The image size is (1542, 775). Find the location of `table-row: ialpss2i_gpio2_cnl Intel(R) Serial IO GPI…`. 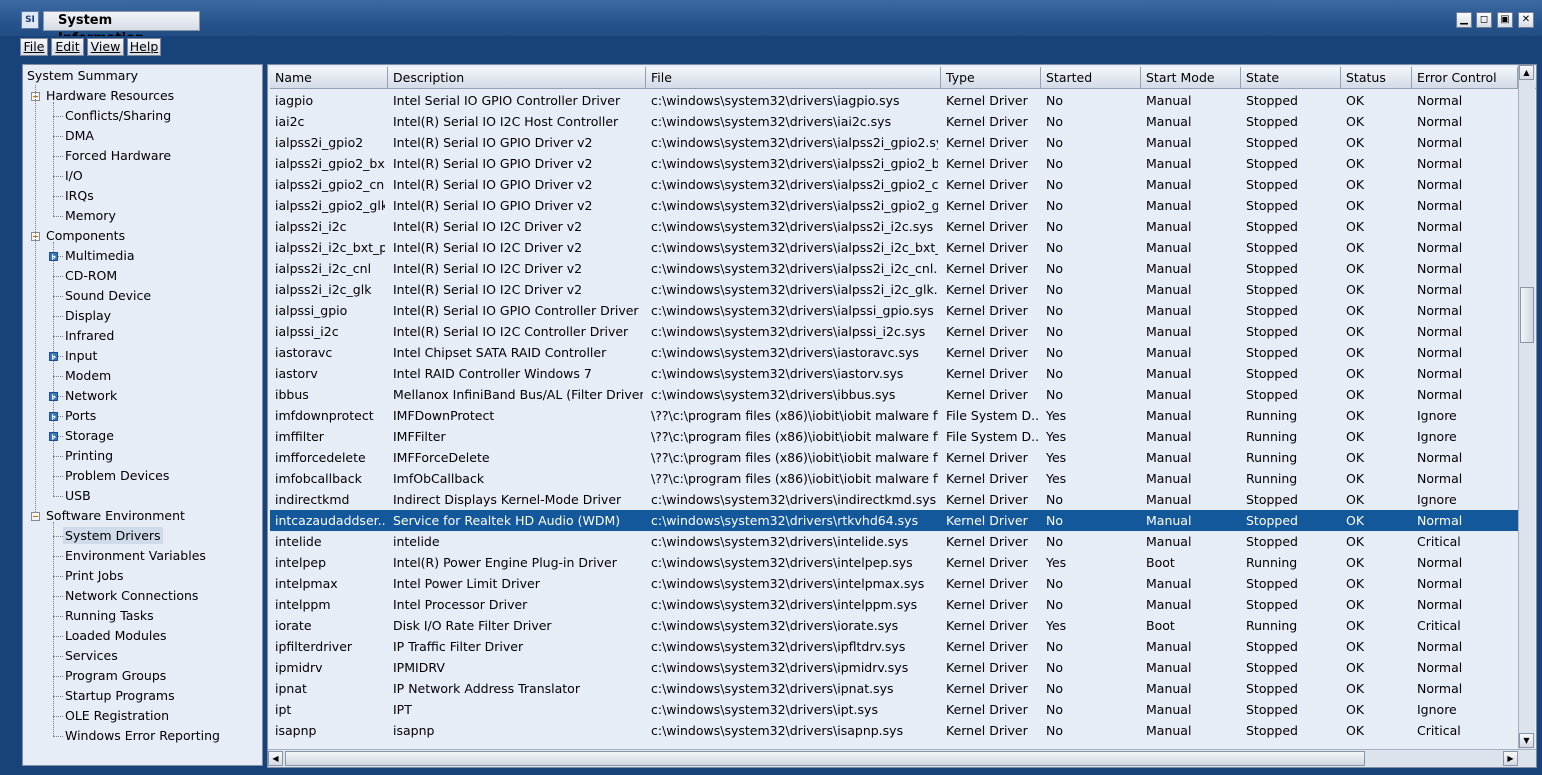

table-row: ialpss2i_gpio2_cnl Intel(R) Serial IO GPI… is located at coordinates (894, 184).